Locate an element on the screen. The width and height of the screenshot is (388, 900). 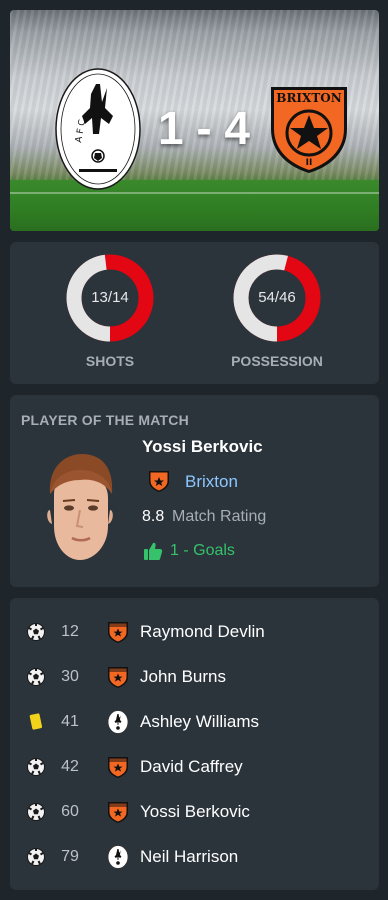
event-row: 60 Yossi Berkovic is located at coordinates (194, 812).